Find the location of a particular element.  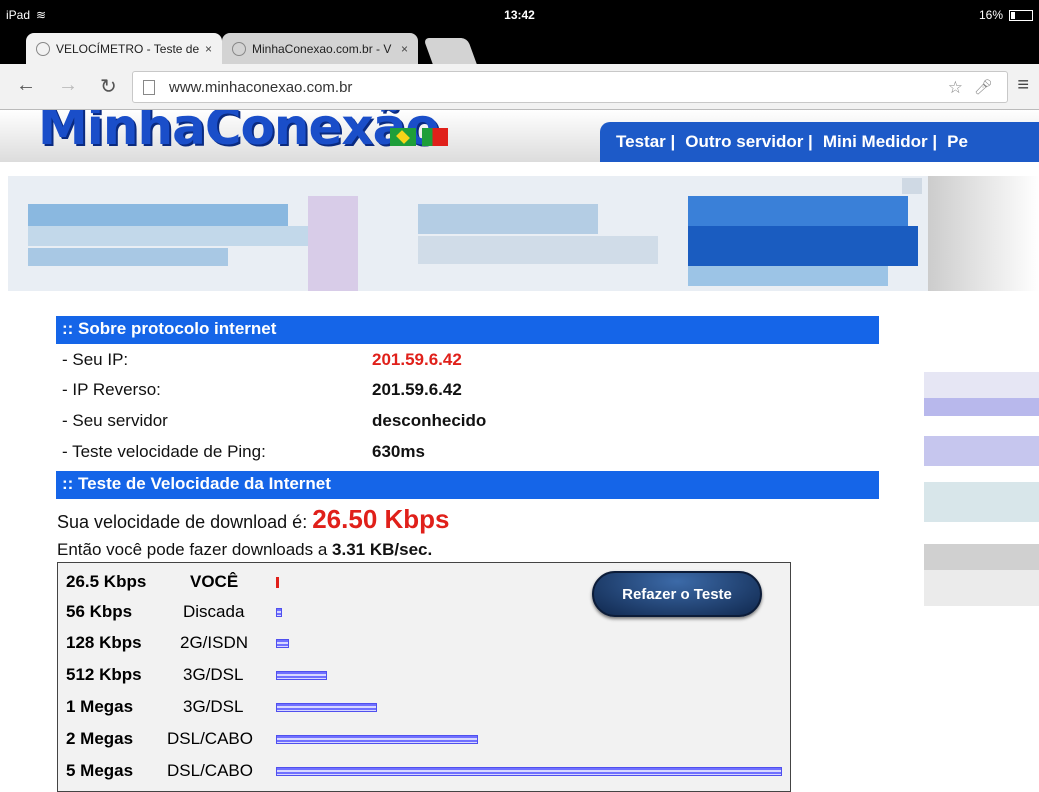

download-value: 26.50 Kbps is located at coordinates (381, 519).